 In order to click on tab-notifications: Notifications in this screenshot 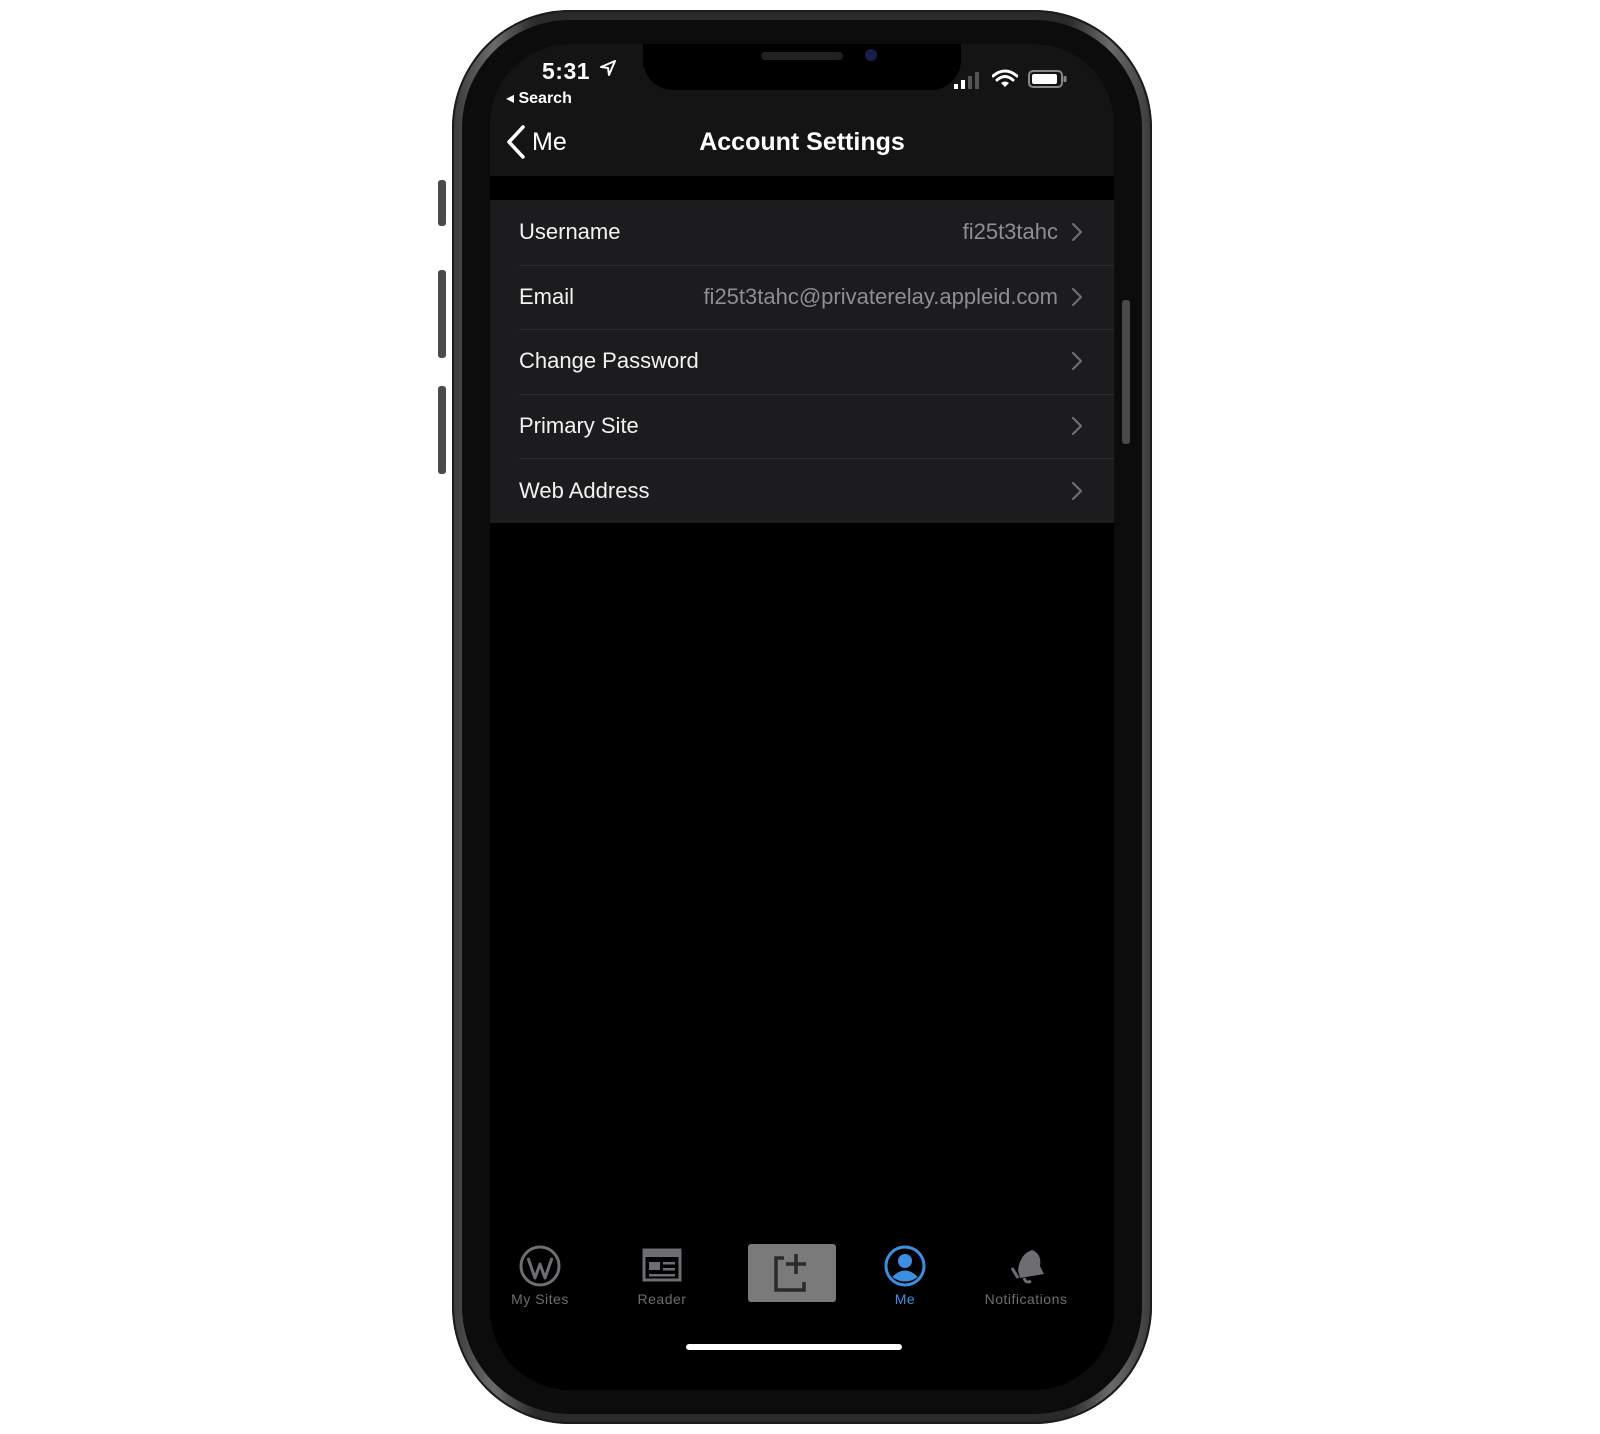, I will do `click(1026, 1279)`.